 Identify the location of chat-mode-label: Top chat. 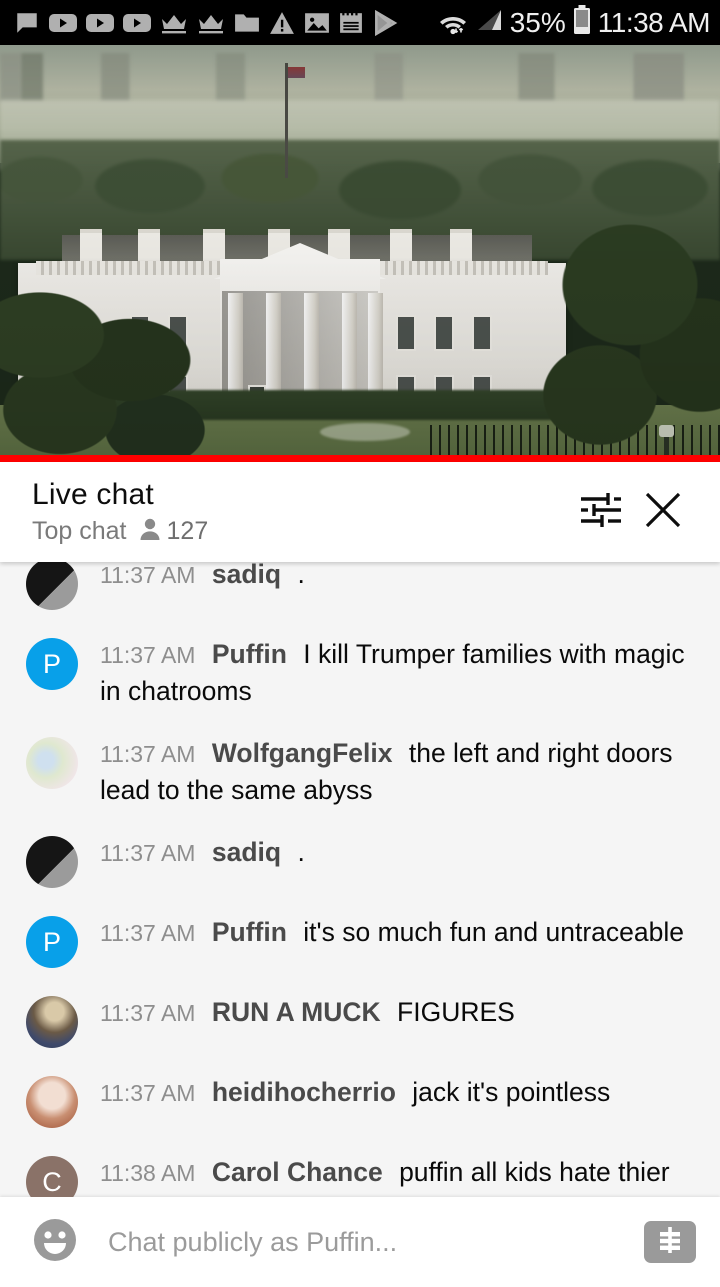
(79, 531).